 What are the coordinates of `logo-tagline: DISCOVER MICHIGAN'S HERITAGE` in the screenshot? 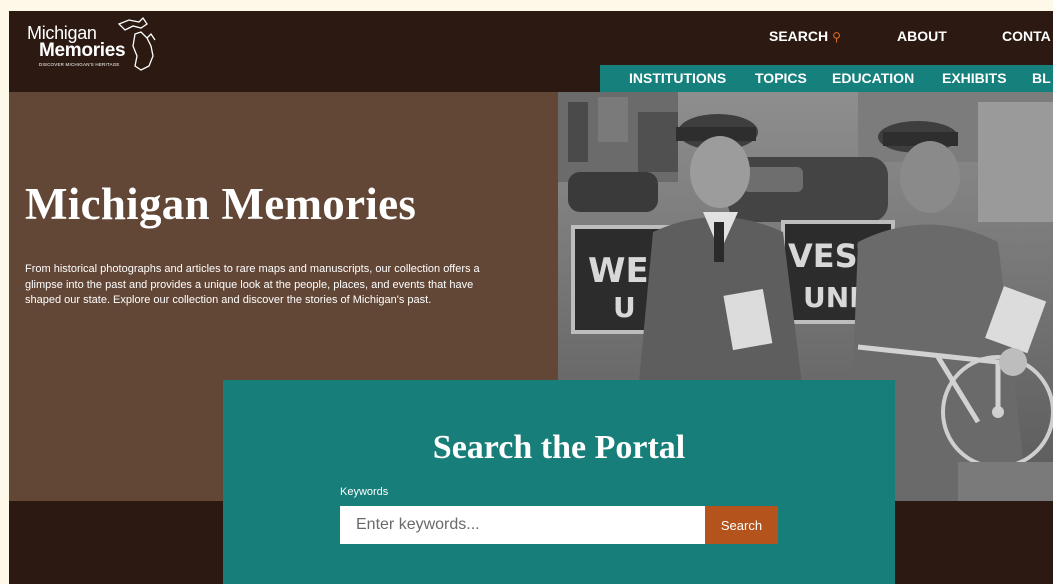 It's located at (79, 64).